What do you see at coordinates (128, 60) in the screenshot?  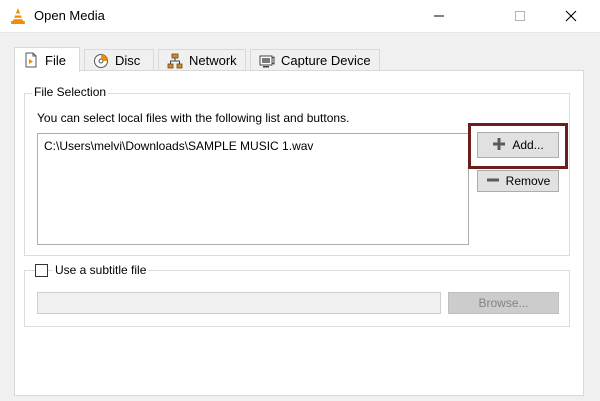 I see `tab-label: Disc` at bounding box center [128, 60].